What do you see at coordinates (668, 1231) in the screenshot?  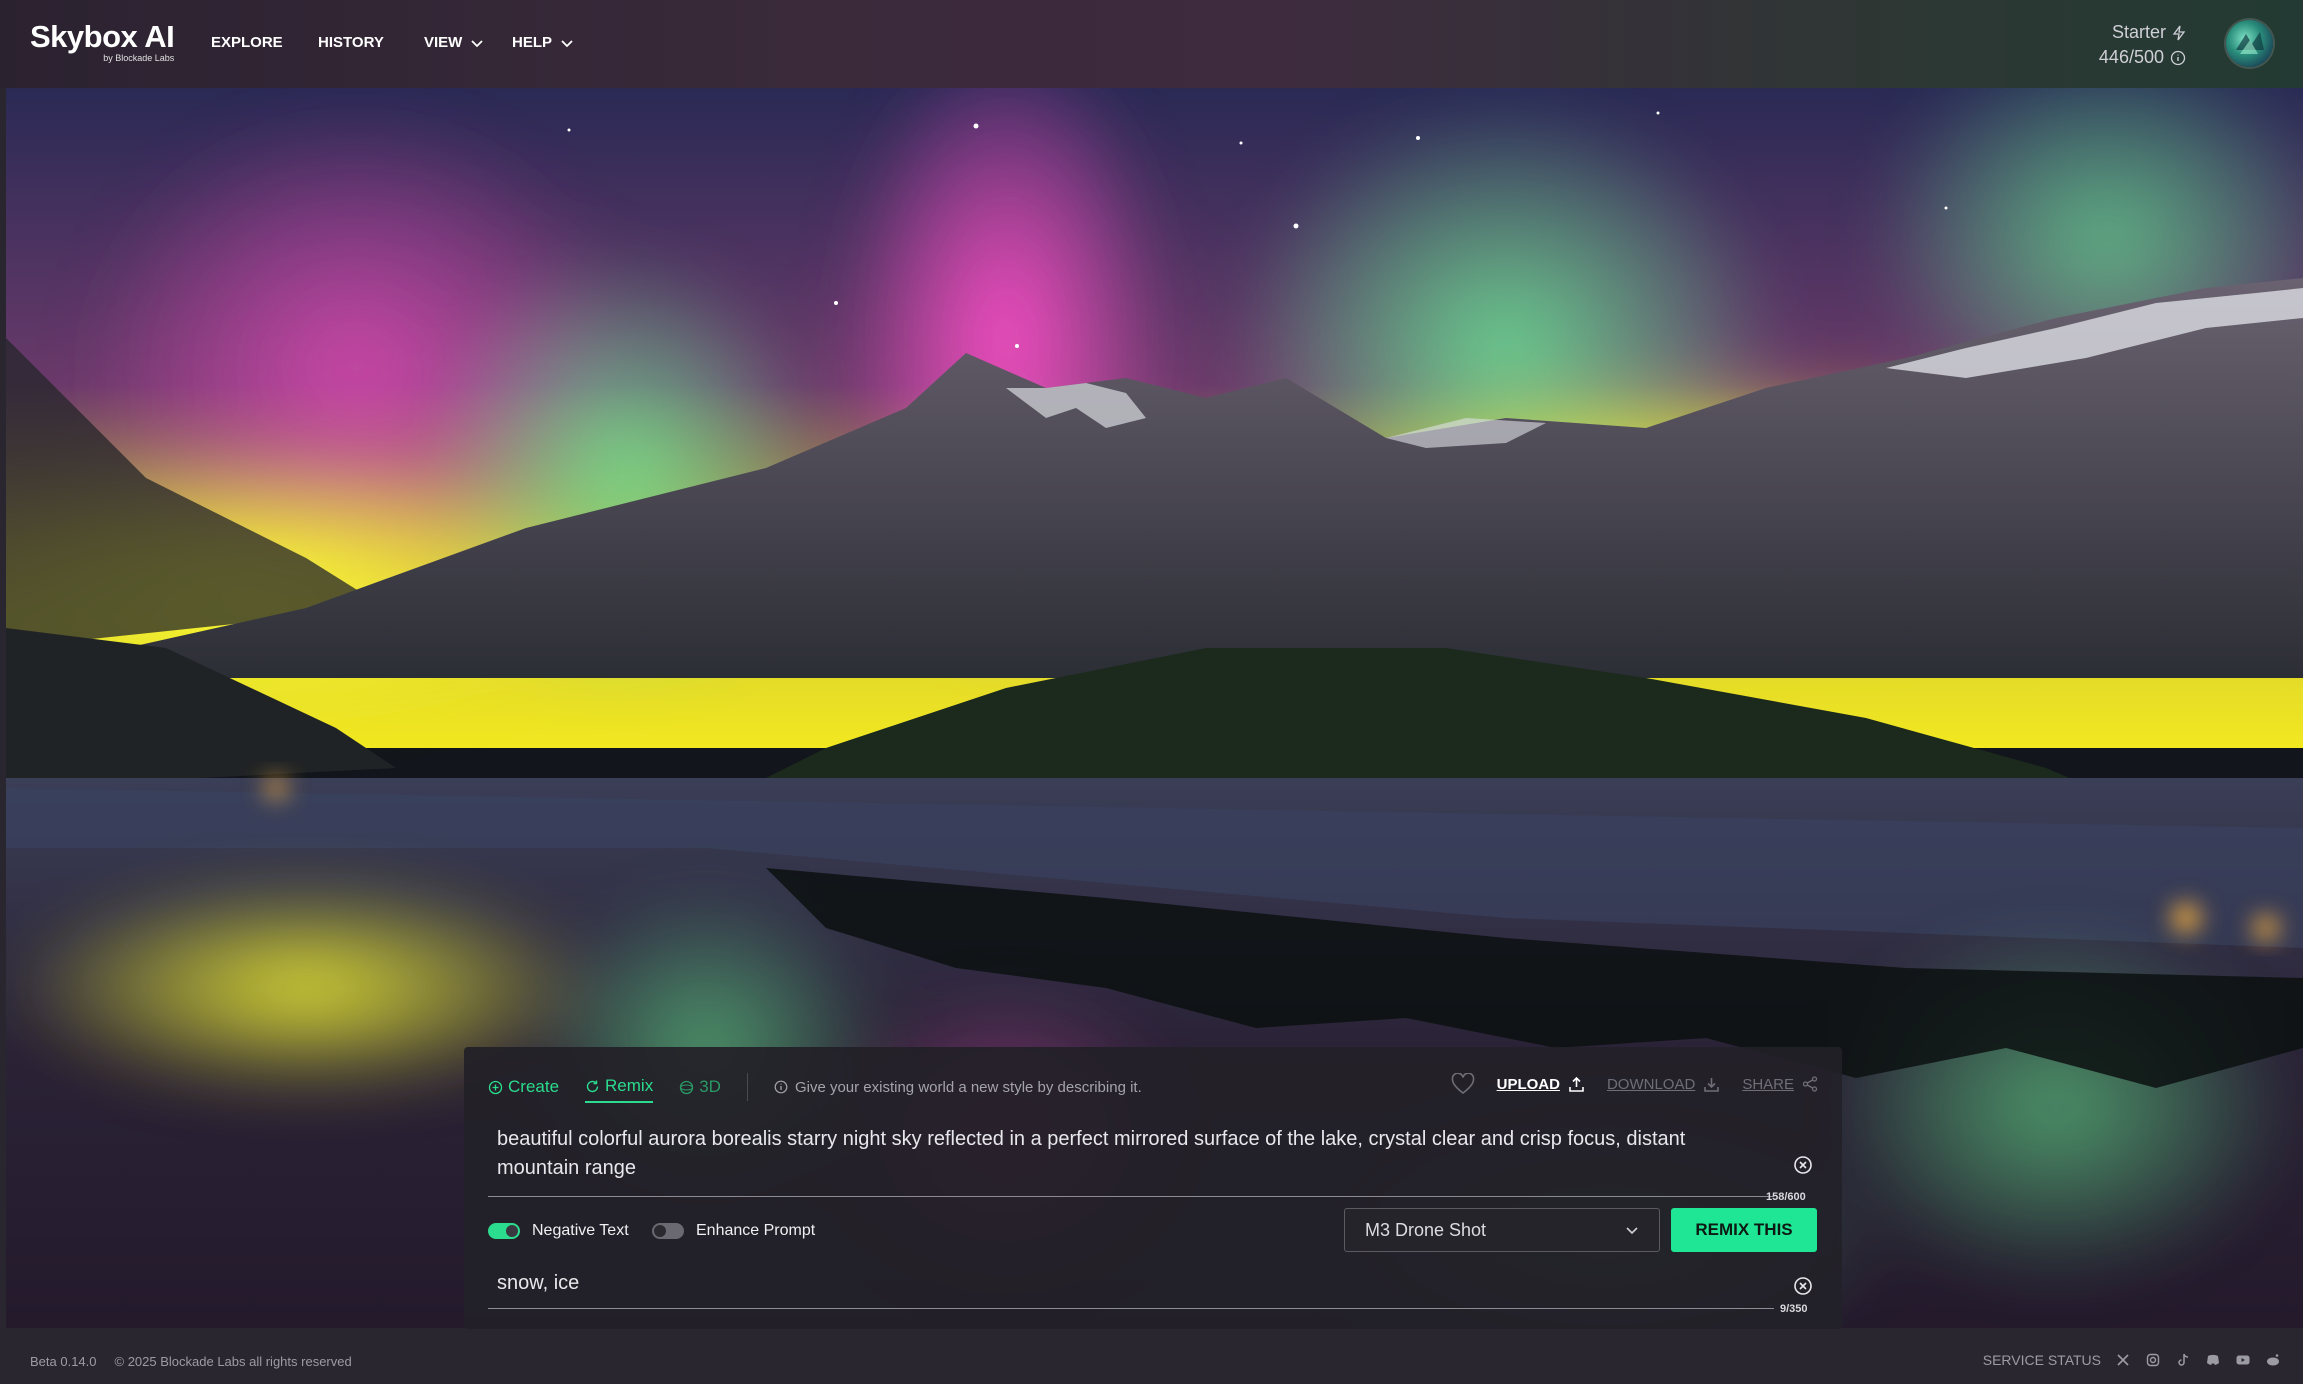 I see `enhance-prompt-switch` at bounding box center [668, 1231].